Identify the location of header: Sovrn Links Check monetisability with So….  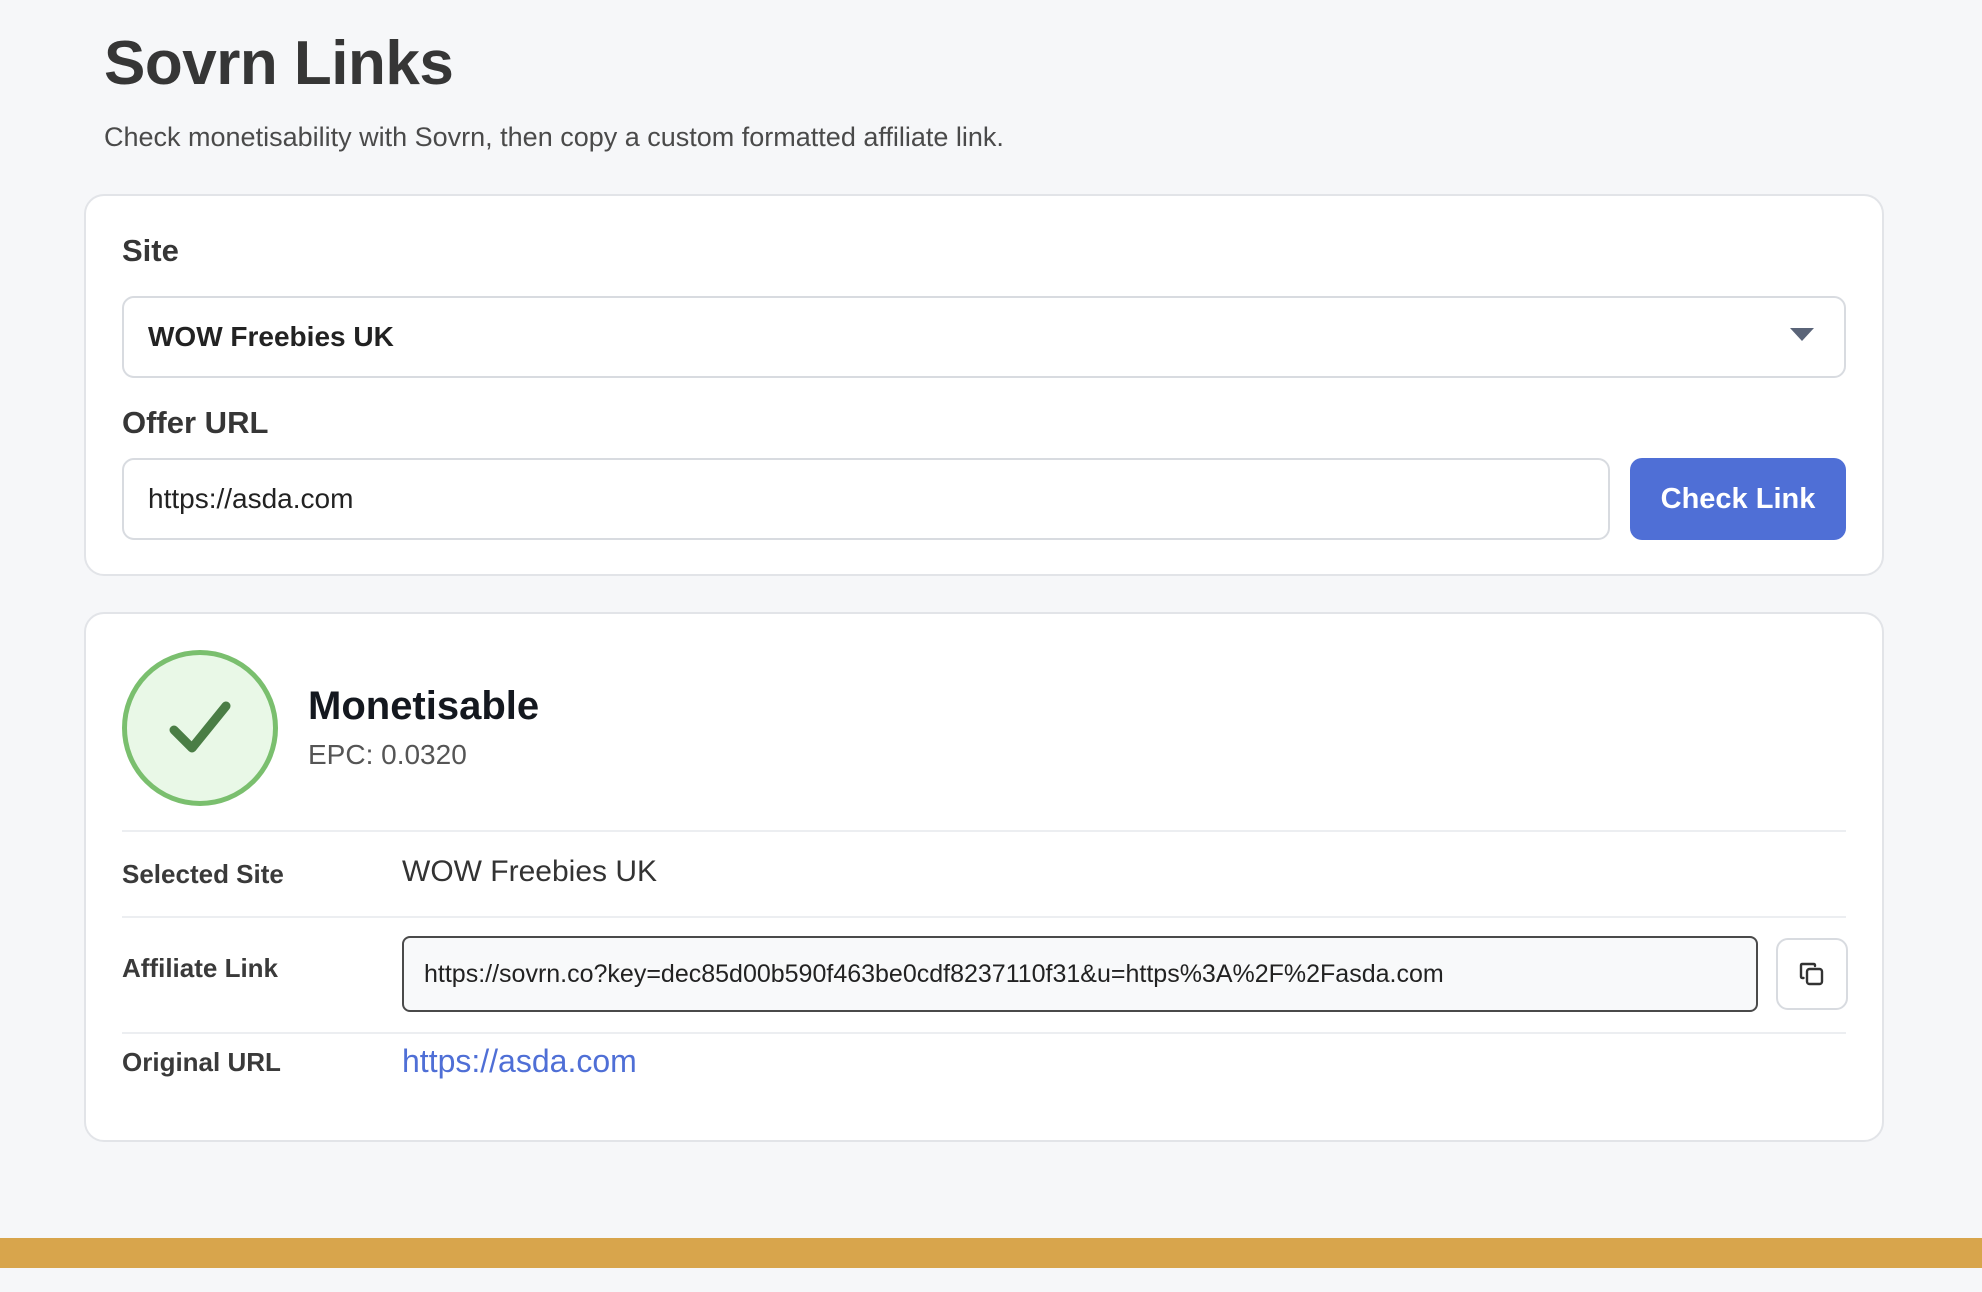
(554, 90).